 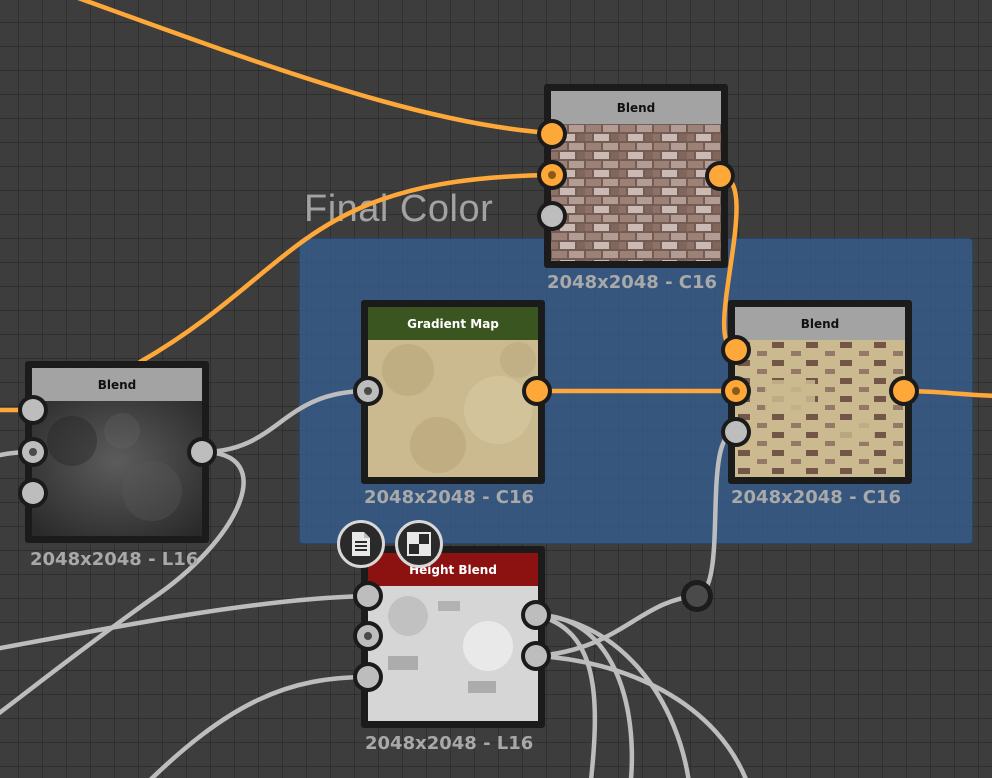 What do you see at coordinates (820, 408) in the screenshot?
I see `sand-brick-texture-thumbnail` at bounding box center [820, 408].